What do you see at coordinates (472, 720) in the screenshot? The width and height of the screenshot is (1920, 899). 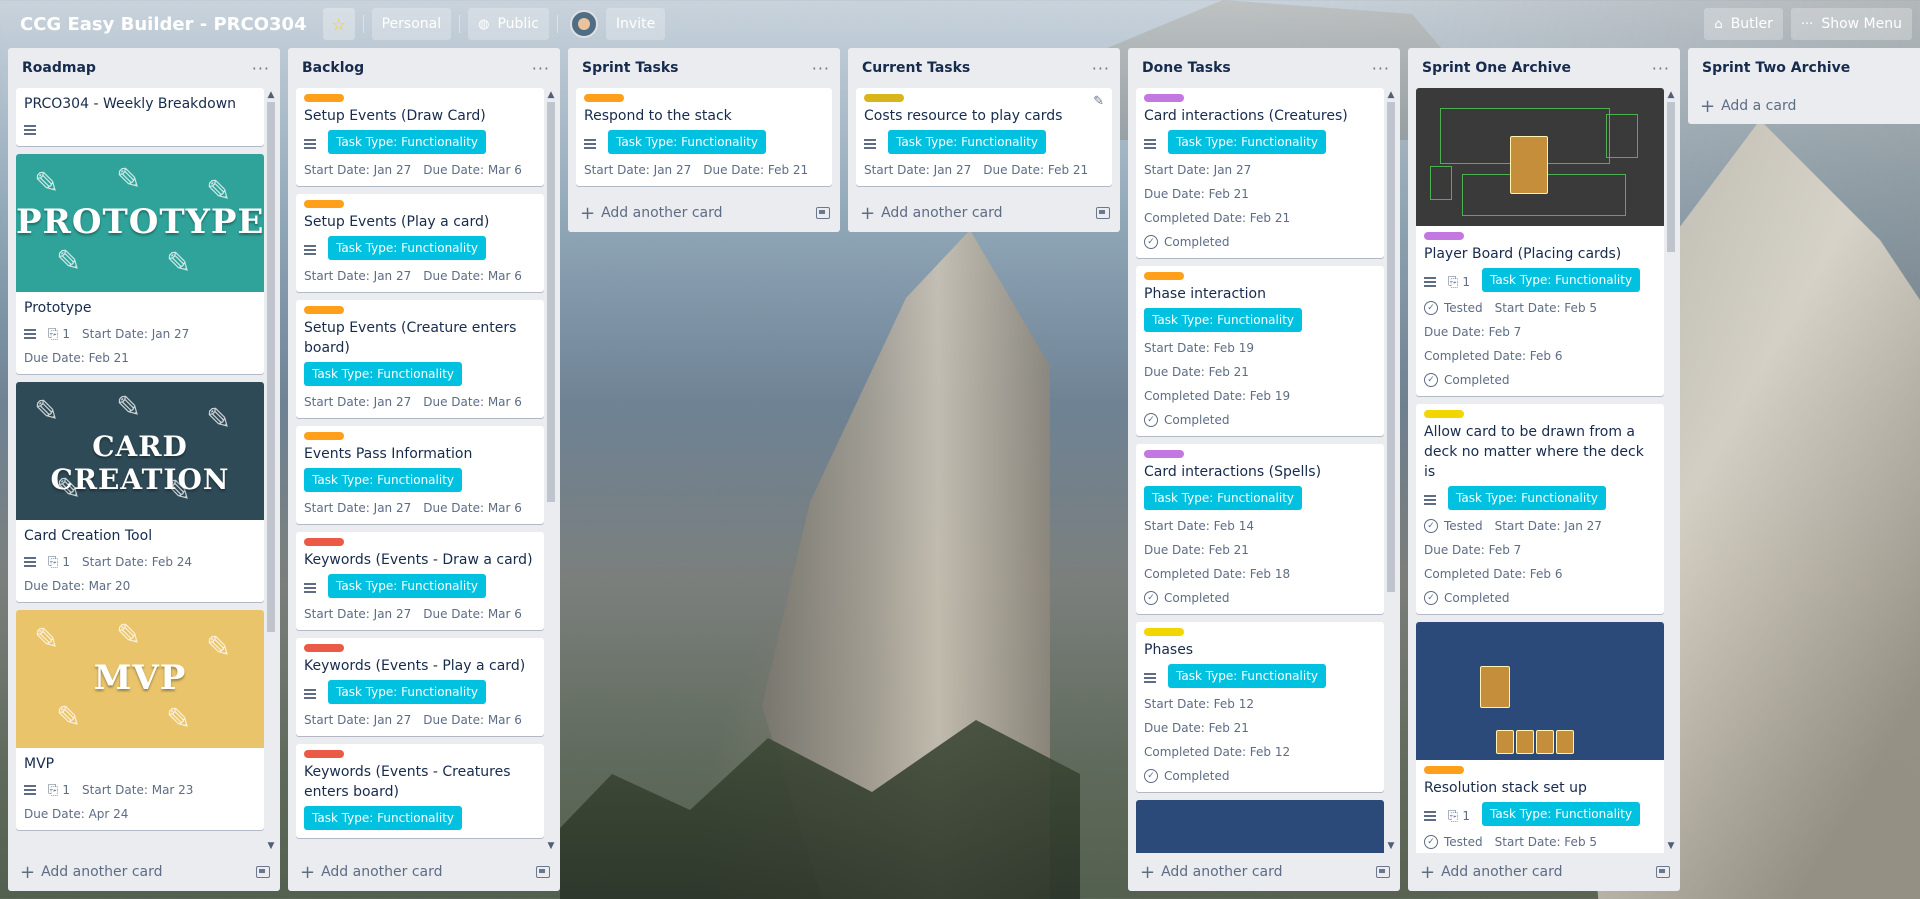 I see `due-date: Due Date: Mar 6` at bounding box center [472, 720].